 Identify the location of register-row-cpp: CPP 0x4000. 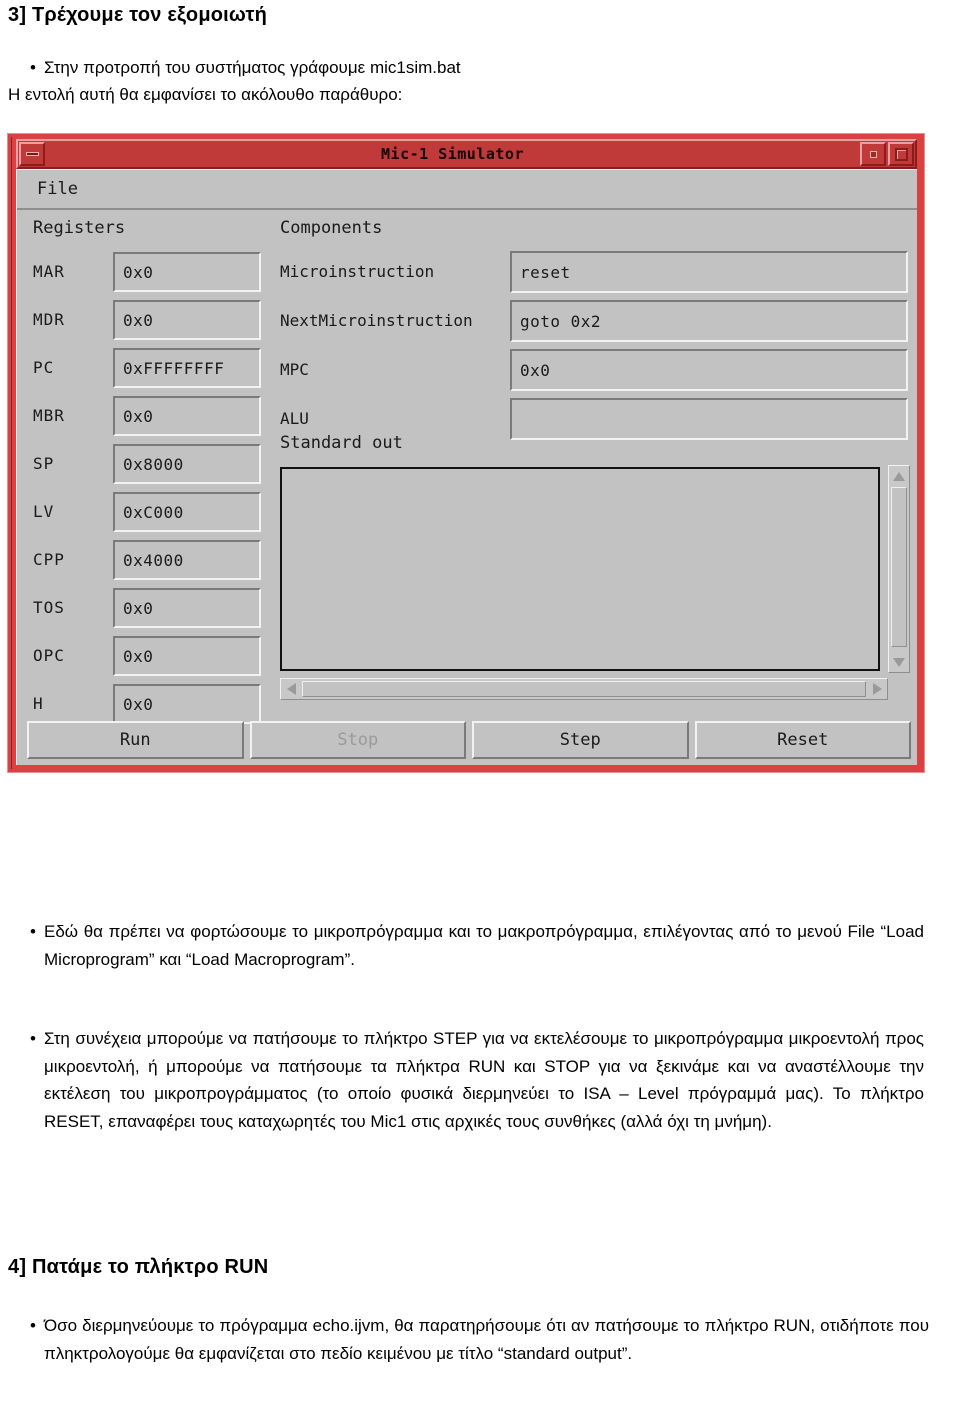
(142, 561).